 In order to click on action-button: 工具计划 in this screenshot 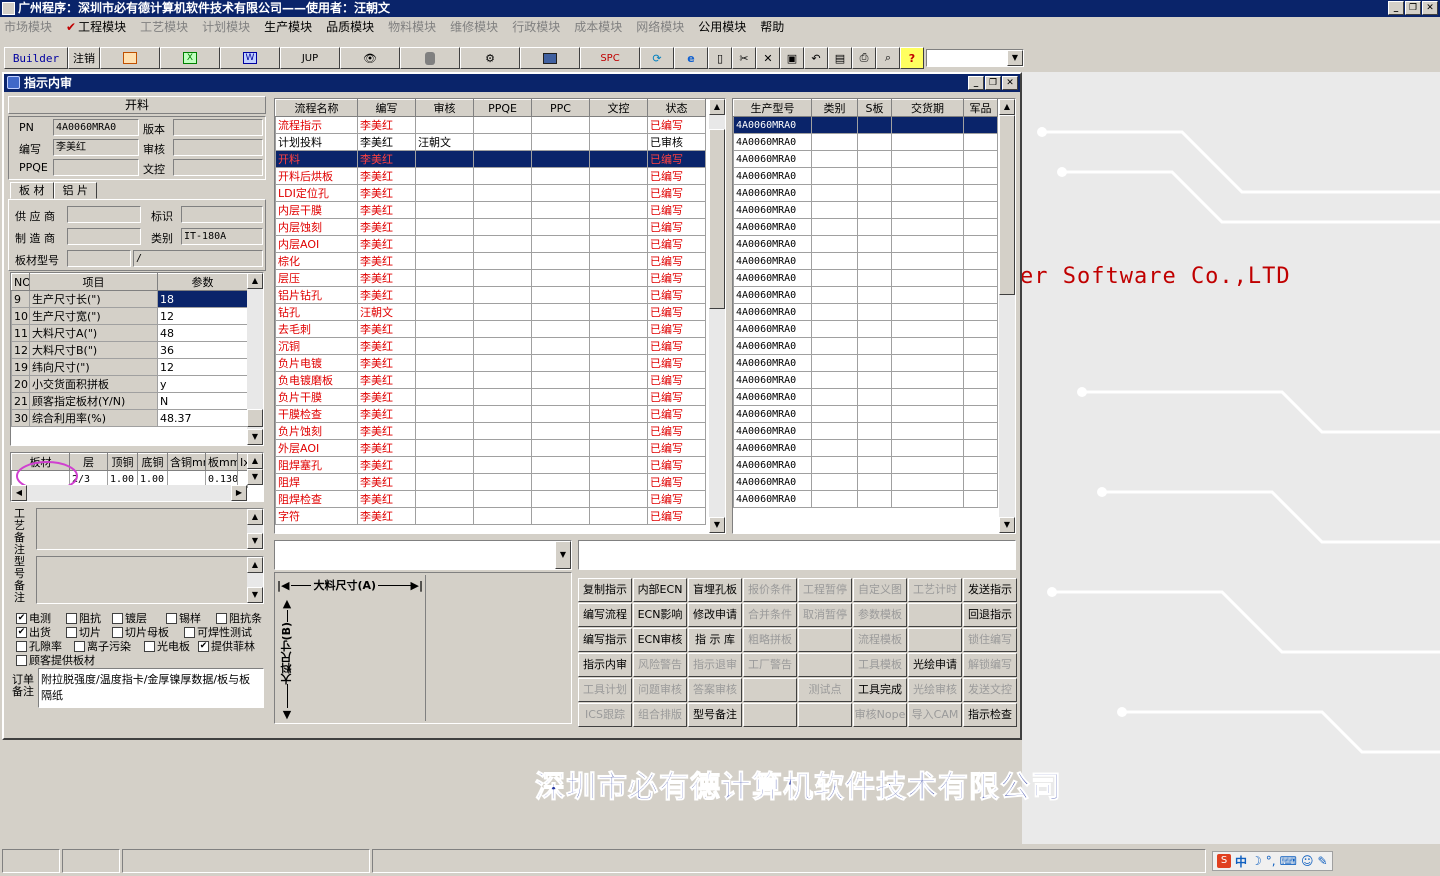, I will do `click(605, 690)`.